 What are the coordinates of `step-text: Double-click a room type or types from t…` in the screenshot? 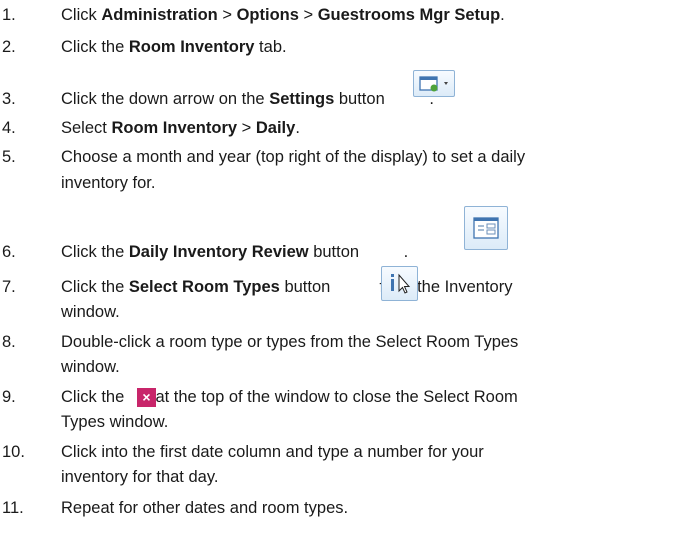 It's located at (290, 342).